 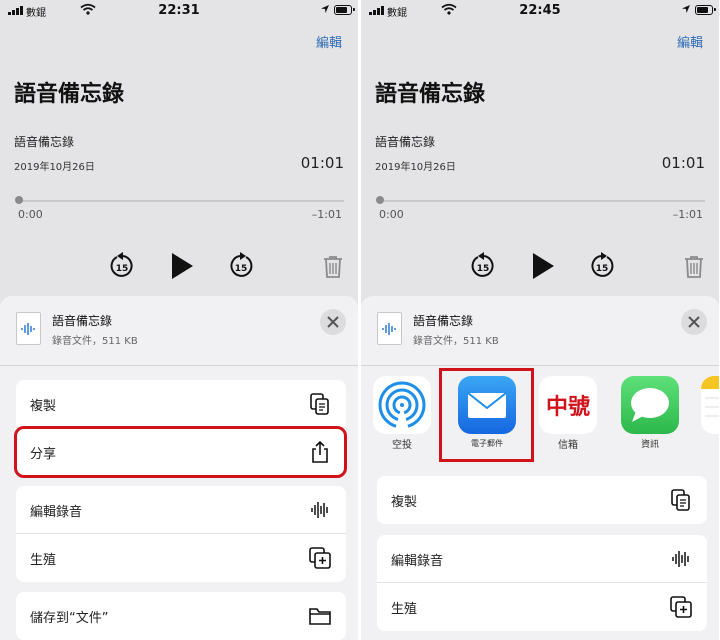 I want to click on app-zhonghao: 中號 信箱, so click(x=568, y=413).